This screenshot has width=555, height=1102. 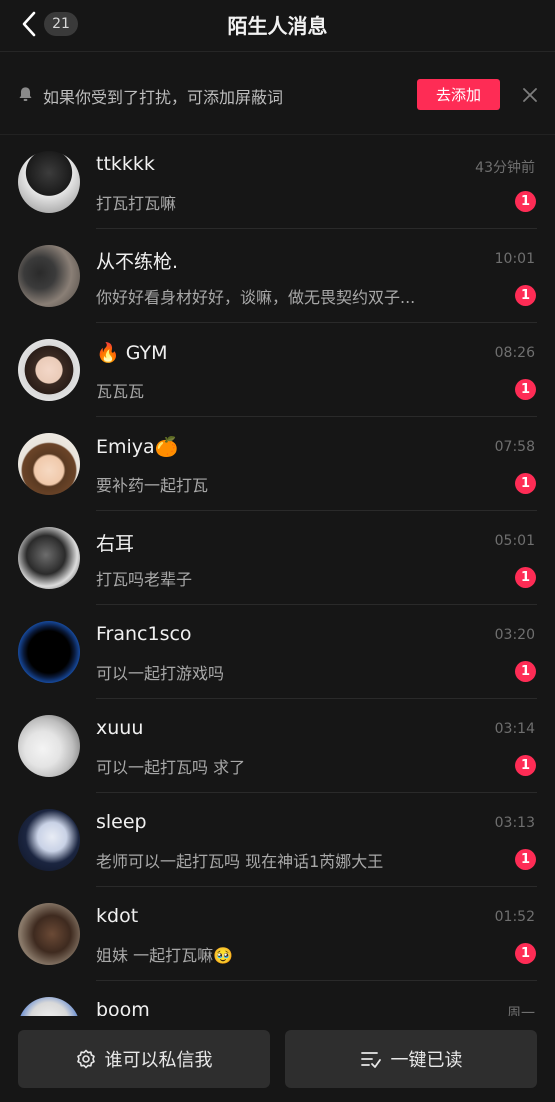 I want to click on message-row-kdot: kdot 姐妹 一起打瓦嘛🥹 01:52 1, so click(x=277, y=934).